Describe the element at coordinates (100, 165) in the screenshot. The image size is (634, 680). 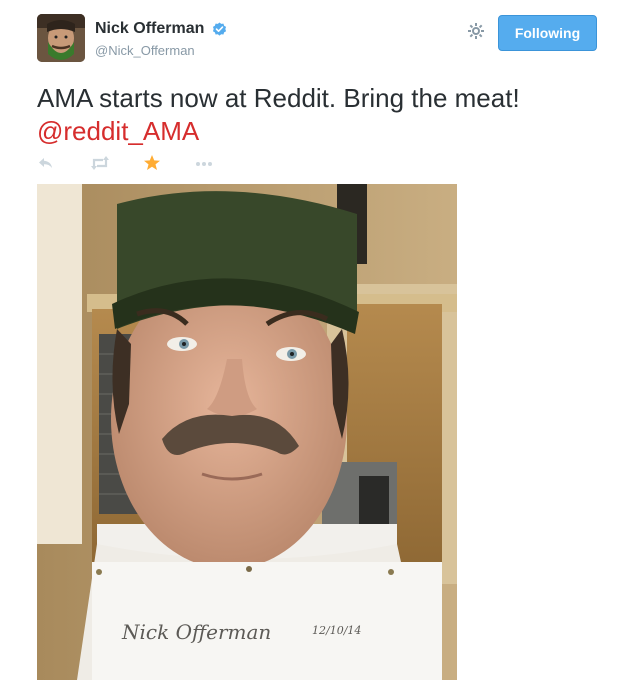
I see `retweet-icon` at that location.